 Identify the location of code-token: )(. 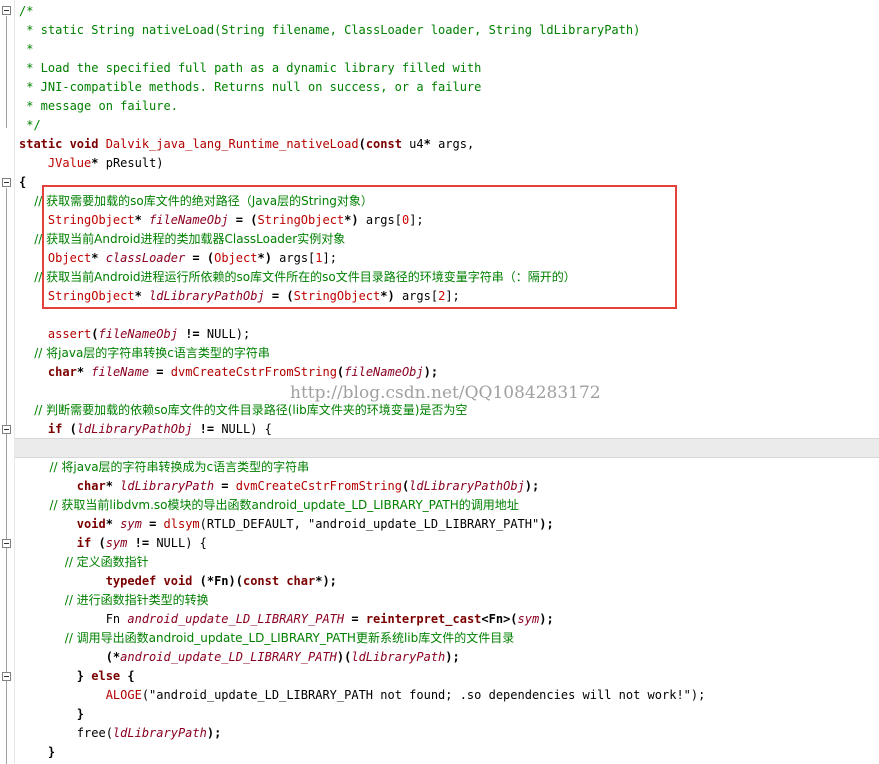
(344, 657).